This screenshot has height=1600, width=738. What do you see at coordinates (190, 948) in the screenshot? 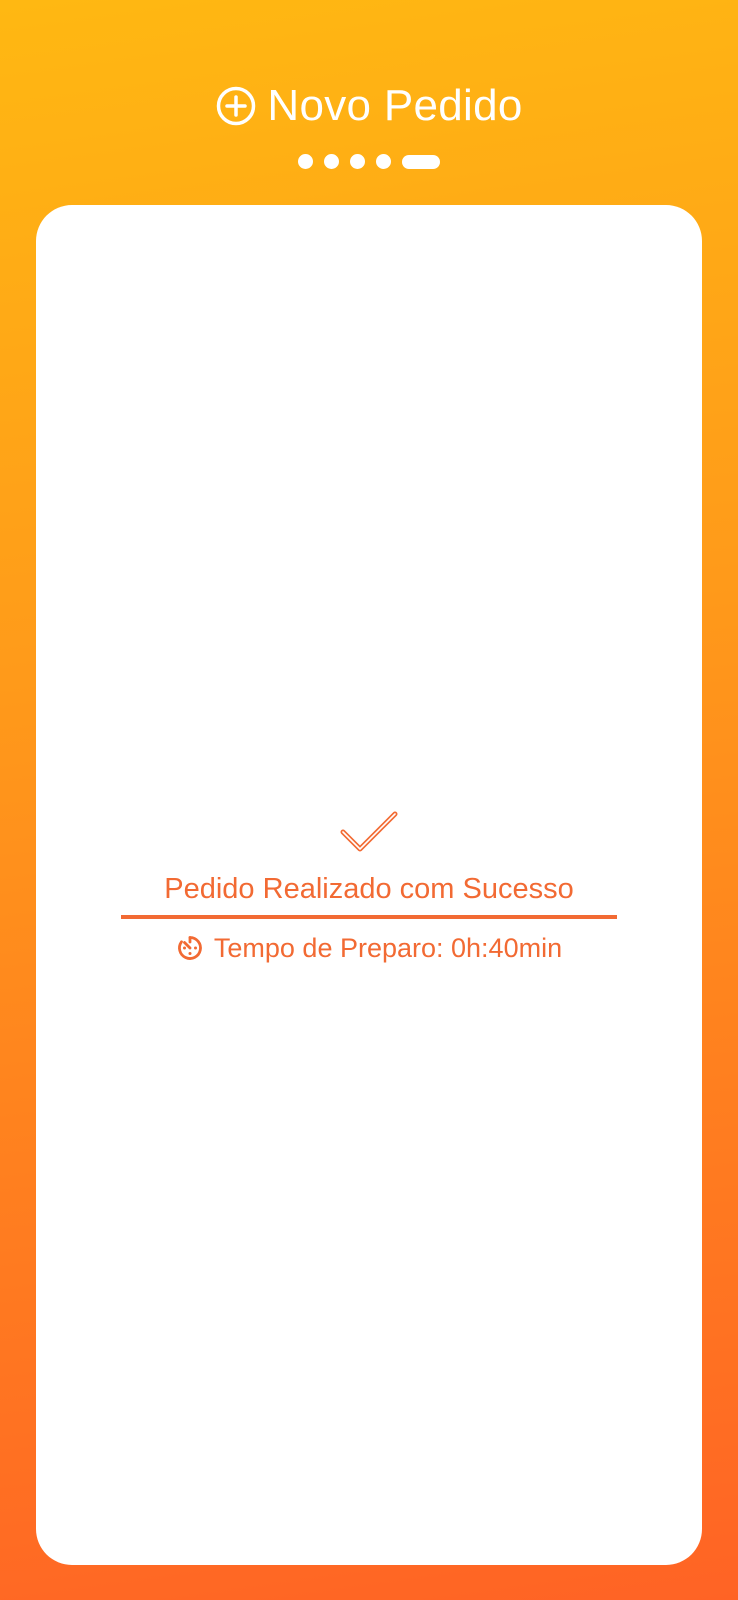
I see `timer-icon` at bounding box center [190, 948].